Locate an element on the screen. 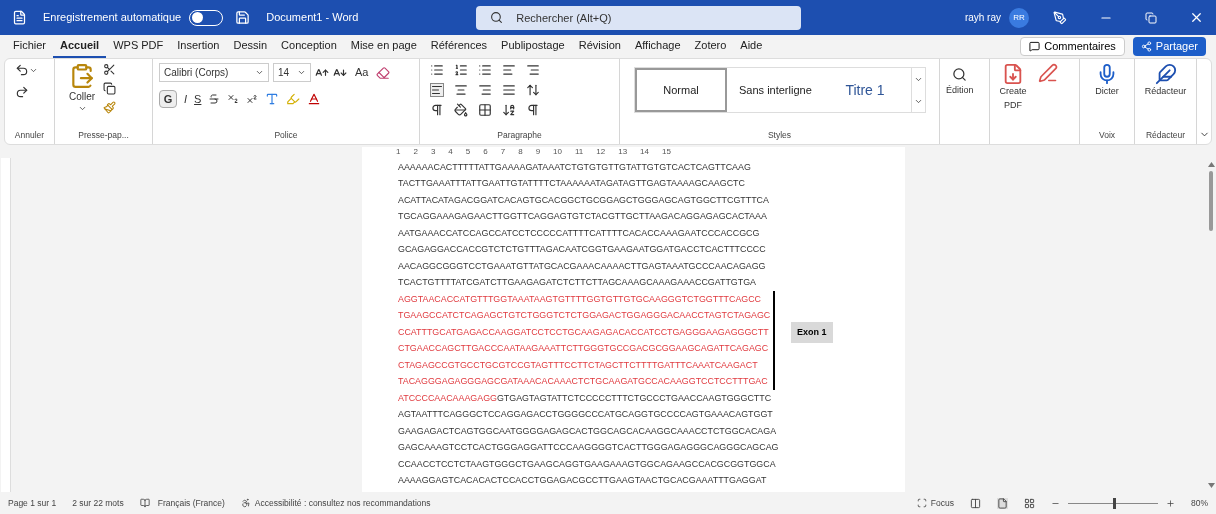 This screenshot has height=514, width=1216. dictate-button: Dicter is located at coordinates (1107, 81).